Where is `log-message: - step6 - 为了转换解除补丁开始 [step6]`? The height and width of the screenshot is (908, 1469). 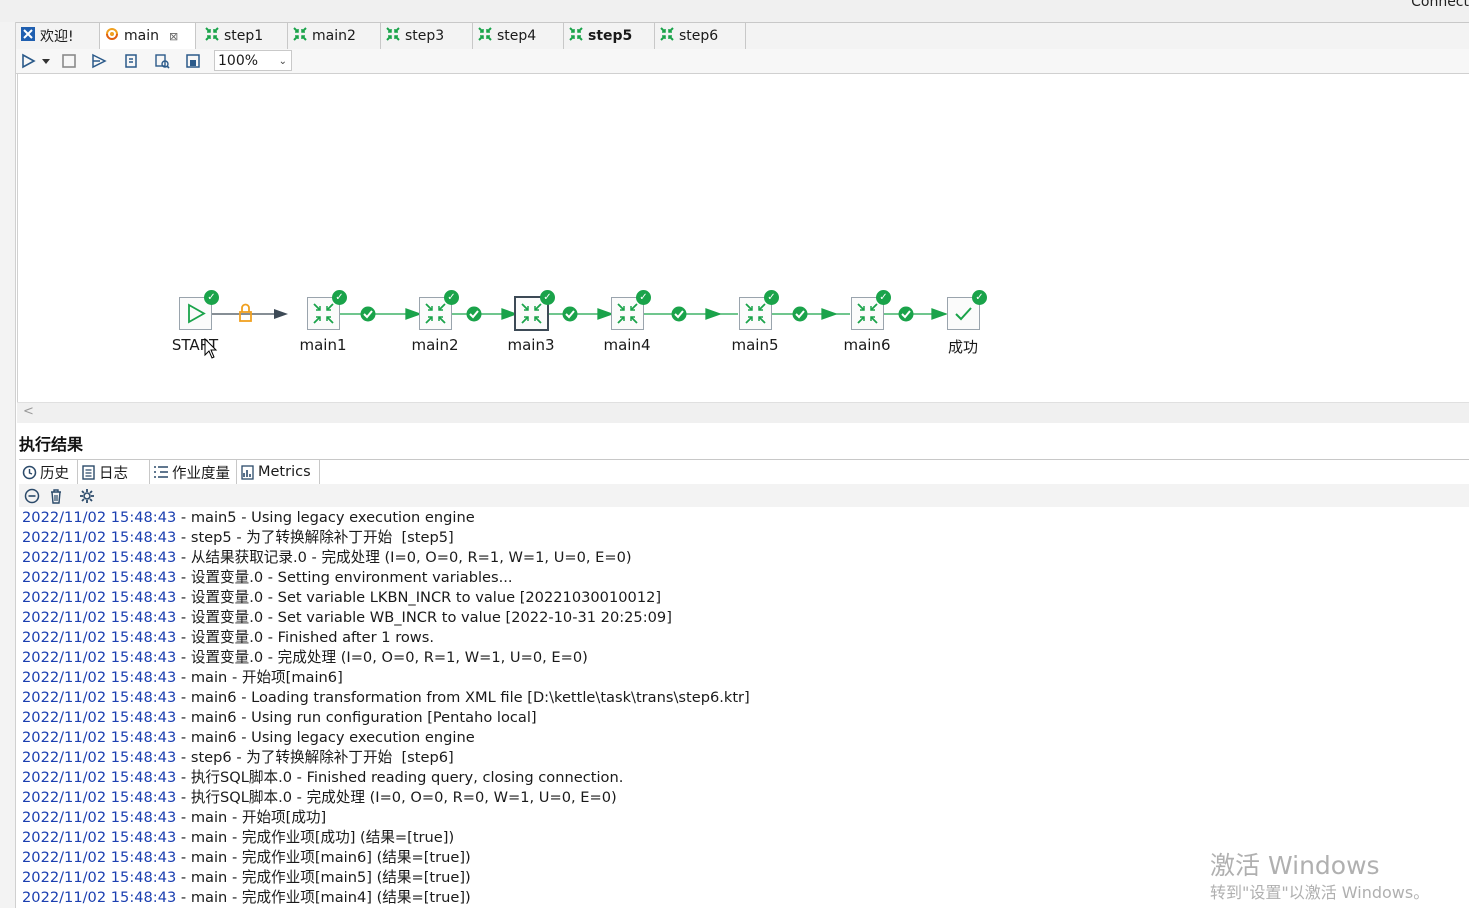
log-message: - step6 - 为了转换解除补丁开始 [step6] is located at coordinates (315, 757).